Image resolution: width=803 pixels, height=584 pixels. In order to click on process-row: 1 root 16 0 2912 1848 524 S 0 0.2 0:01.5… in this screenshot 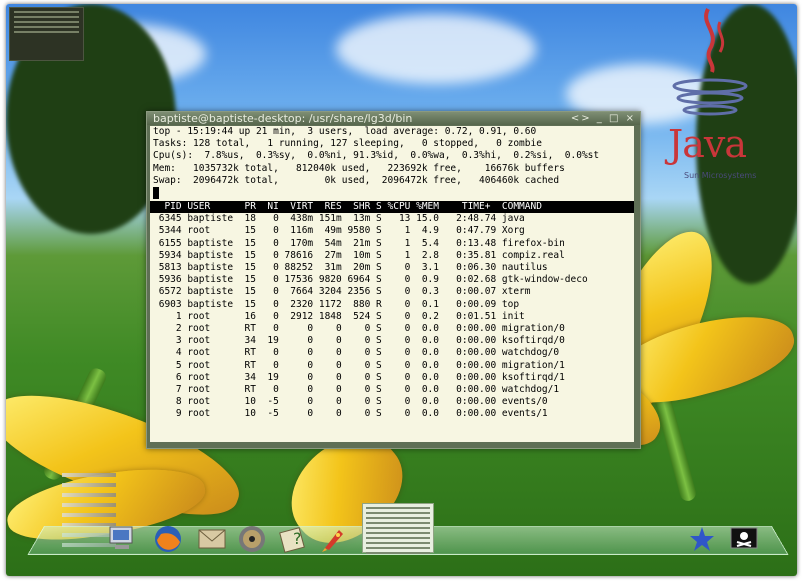, I will do `click(339, 316)`.